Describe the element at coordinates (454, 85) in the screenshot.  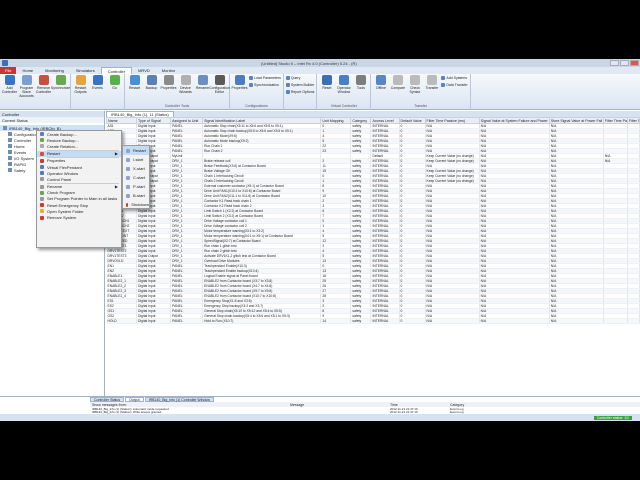
I see `data-transfer-button: Data Transfer` at that location.